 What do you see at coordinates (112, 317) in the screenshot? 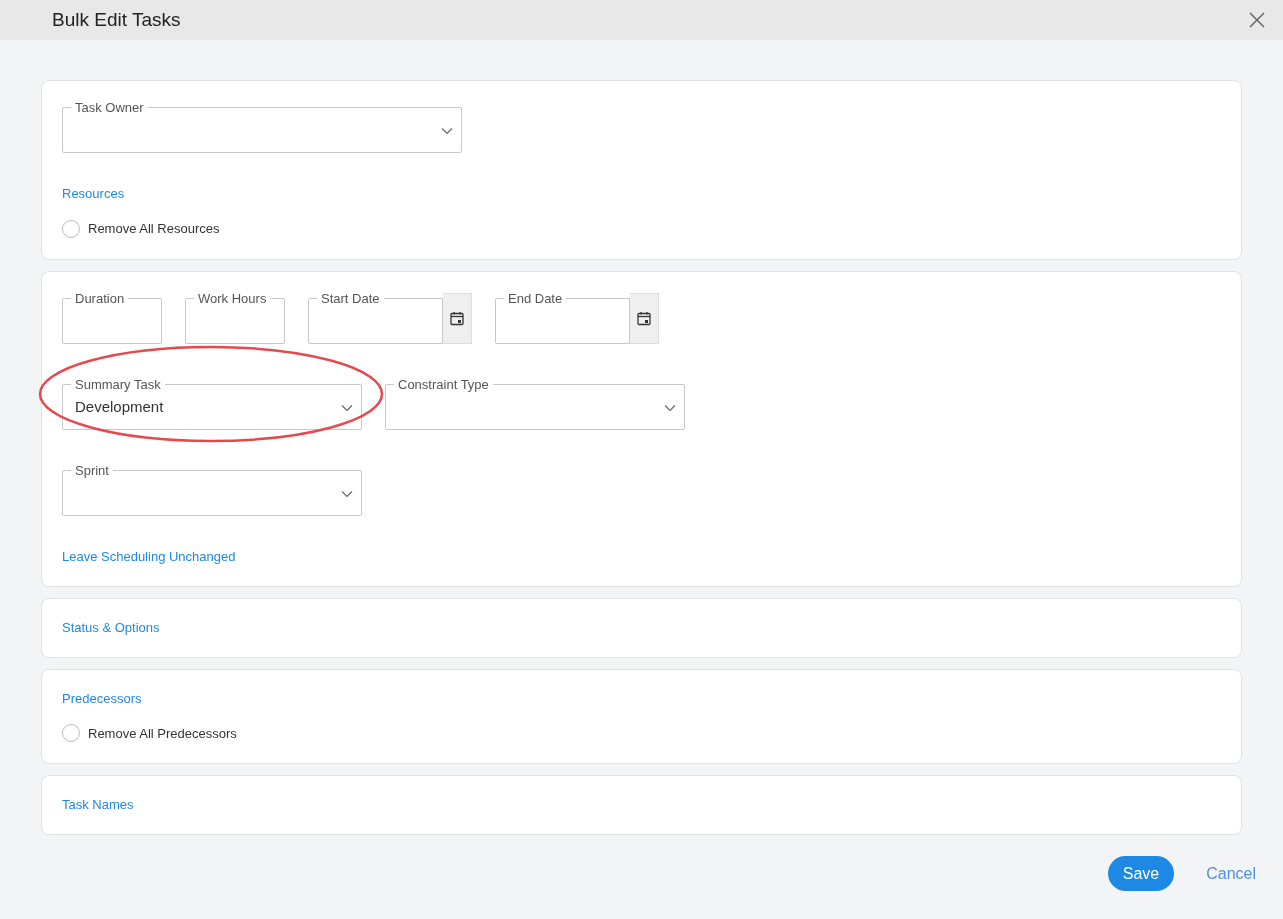
I see `input-field: Duration` at bounding box center [112, 317].